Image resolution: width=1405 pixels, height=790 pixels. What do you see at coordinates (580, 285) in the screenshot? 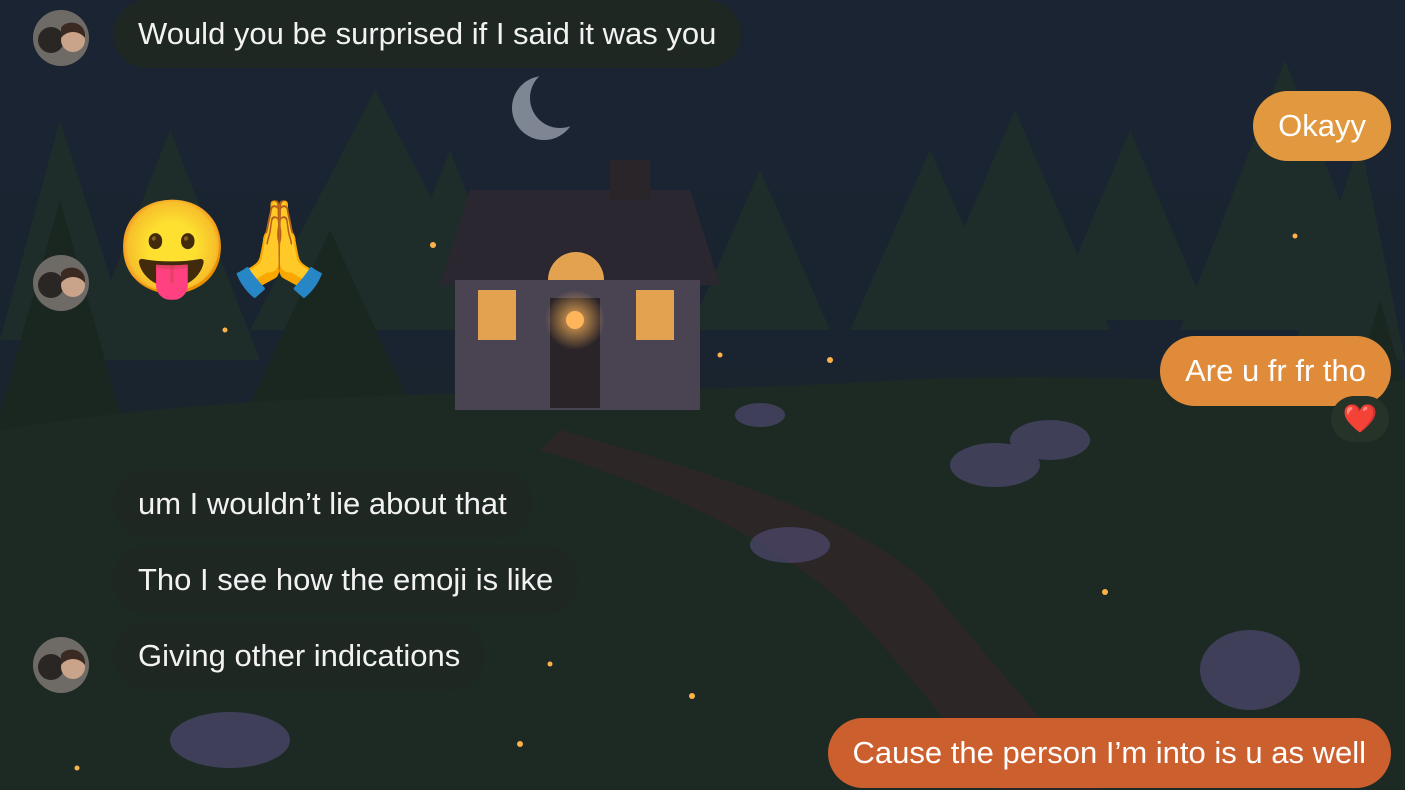
I see `cottage` at bounding box center [580, 285].